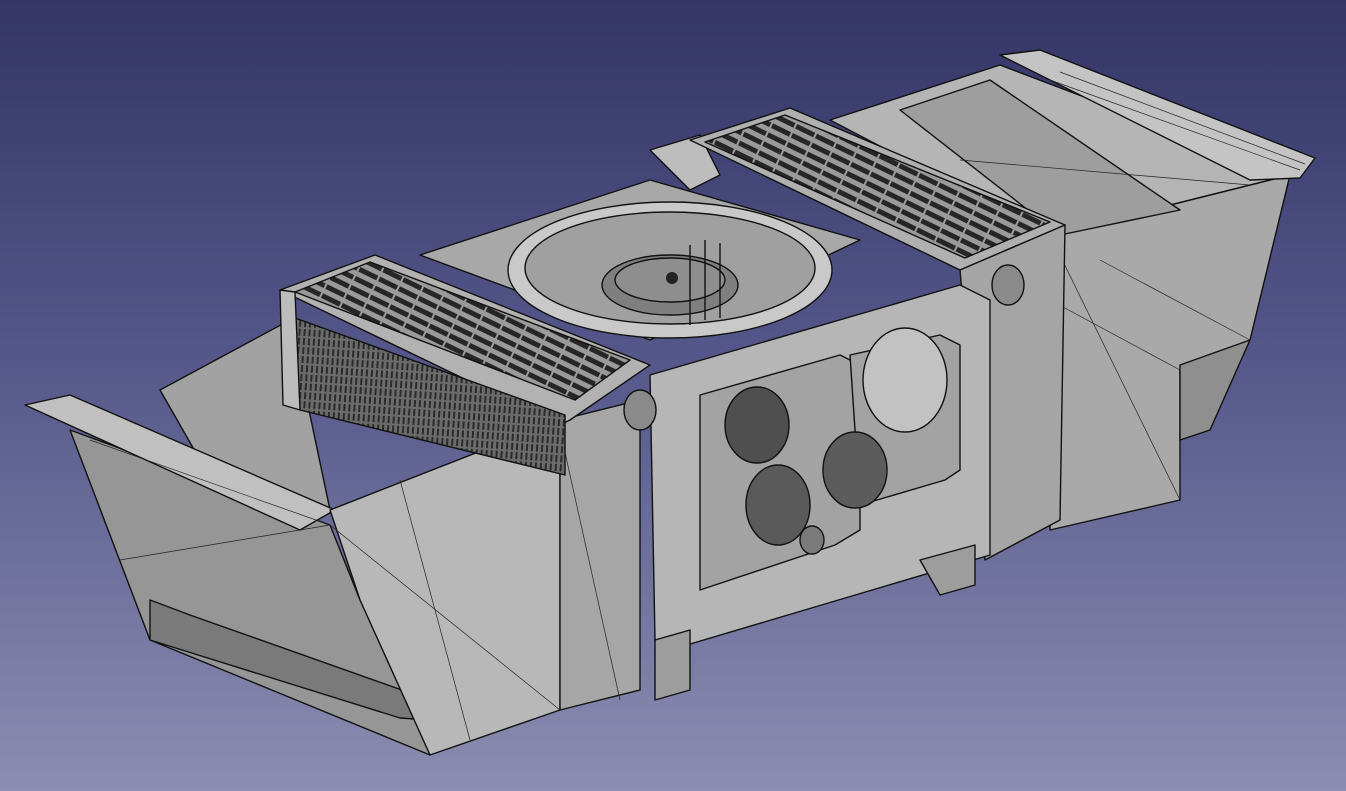  Describe the element at coordinates (820, 492) in the screenshot. I see `front-mounting-plate` at that location.